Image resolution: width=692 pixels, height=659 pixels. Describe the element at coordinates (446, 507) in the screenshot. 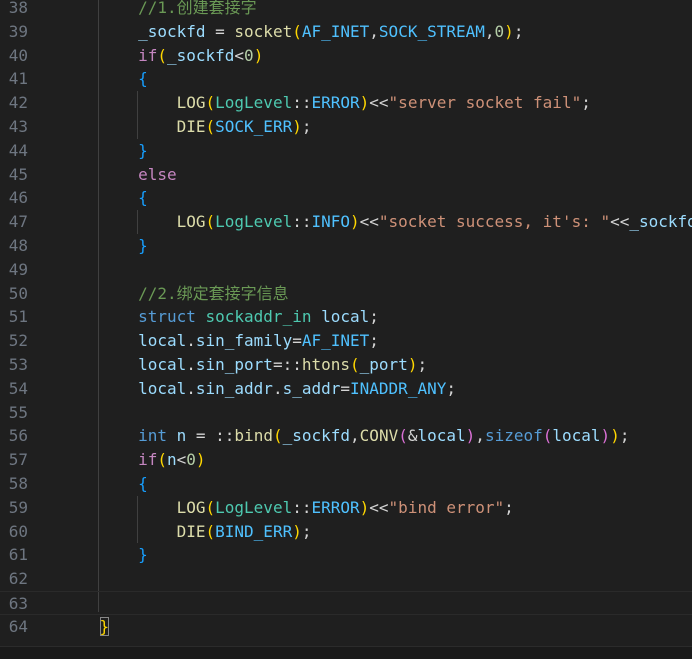

I see `code-token: "bind error"` at that location.